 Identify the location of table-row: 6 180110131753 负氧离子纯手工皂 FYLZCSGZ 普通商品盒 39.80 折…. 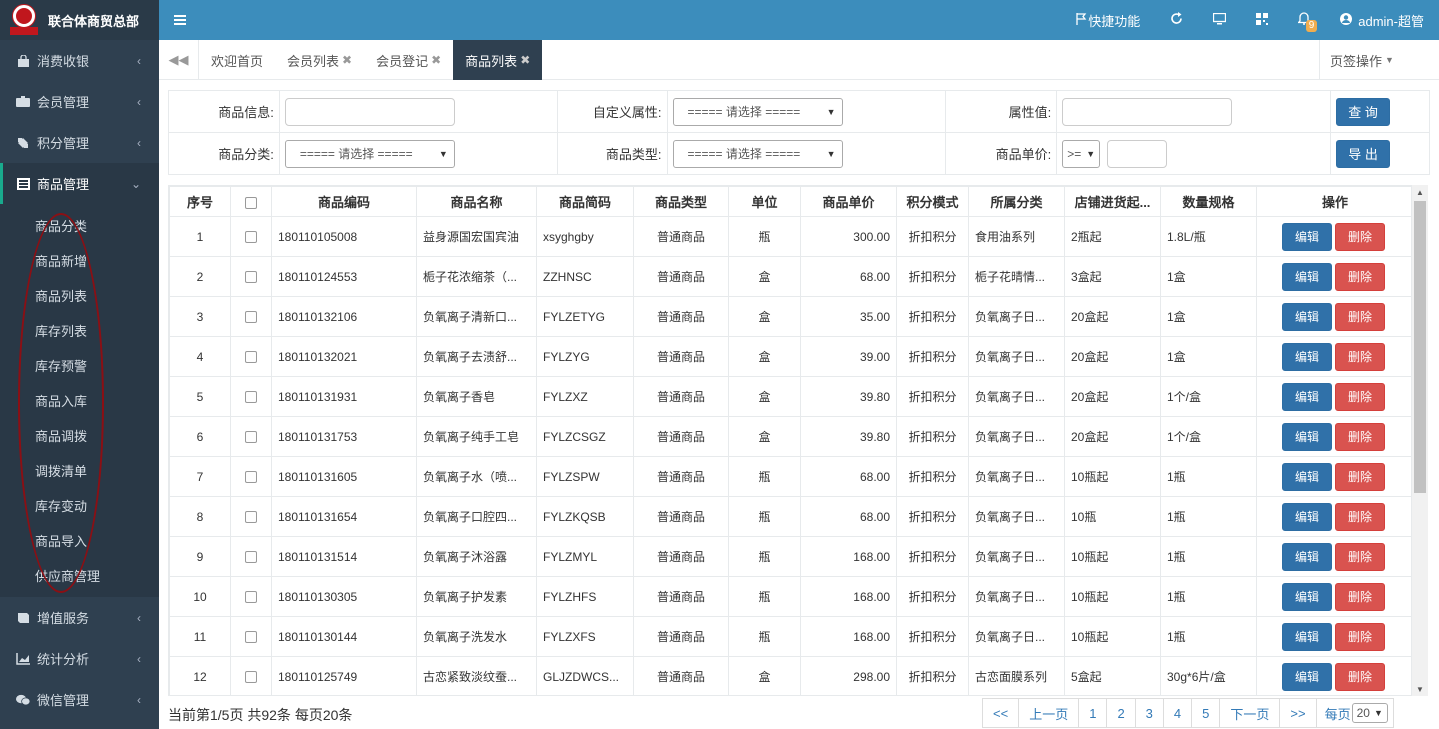
(790, 436).